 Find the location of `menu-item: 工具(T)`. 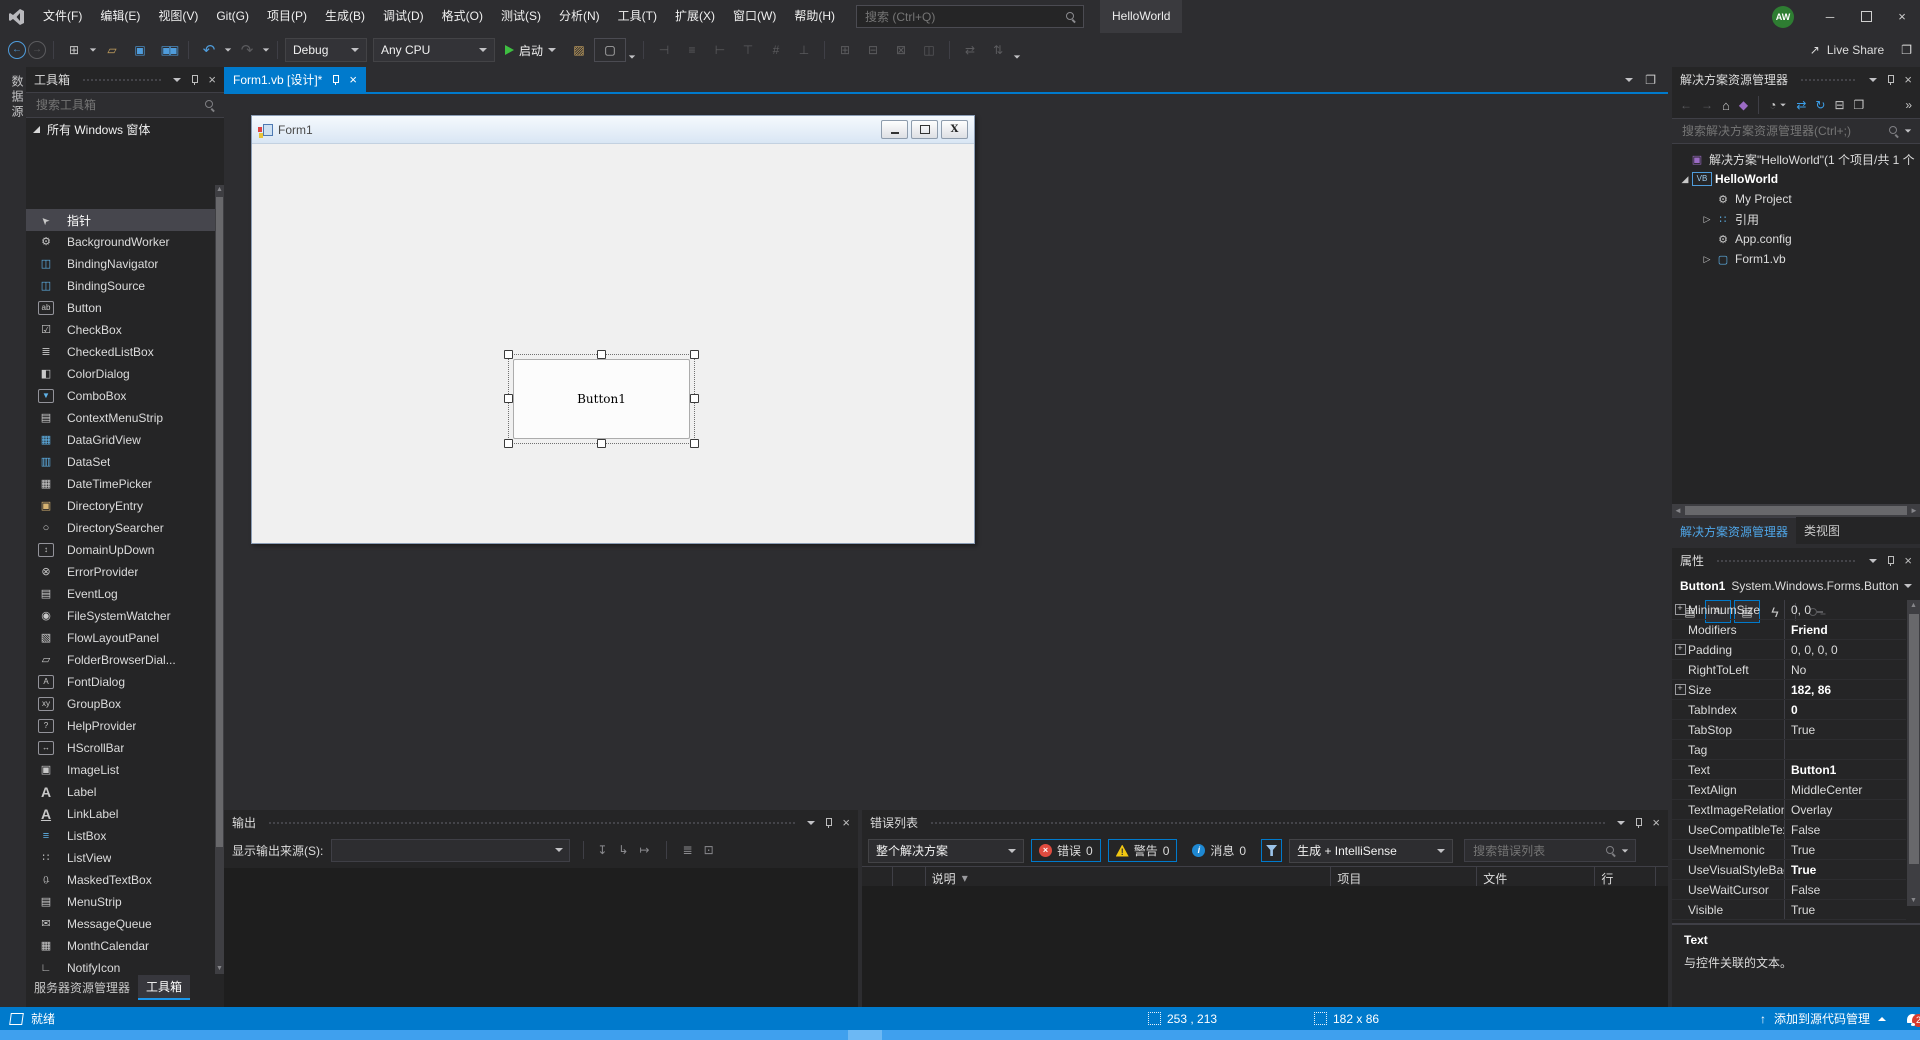

menu-item: 工具(T) is located at coordinates (637, 16).